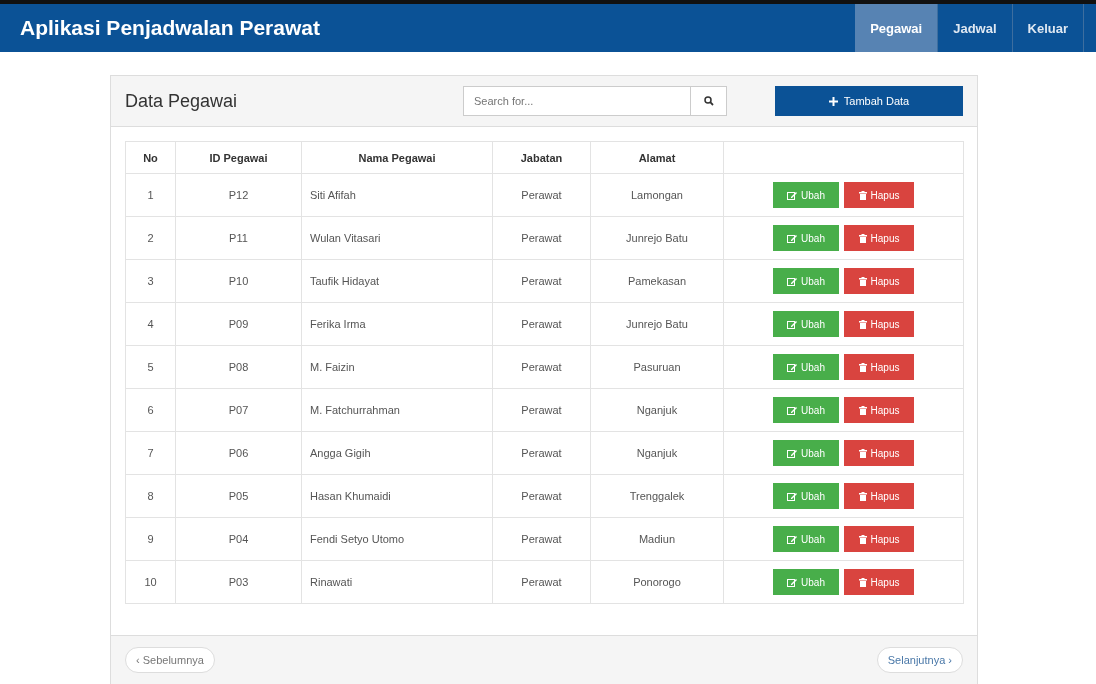 This screenshot has height=684, width=1096. Describe the element at coordinates (657, 281) in the screenshot. I see `table-cell: Pamekasan` at that location.